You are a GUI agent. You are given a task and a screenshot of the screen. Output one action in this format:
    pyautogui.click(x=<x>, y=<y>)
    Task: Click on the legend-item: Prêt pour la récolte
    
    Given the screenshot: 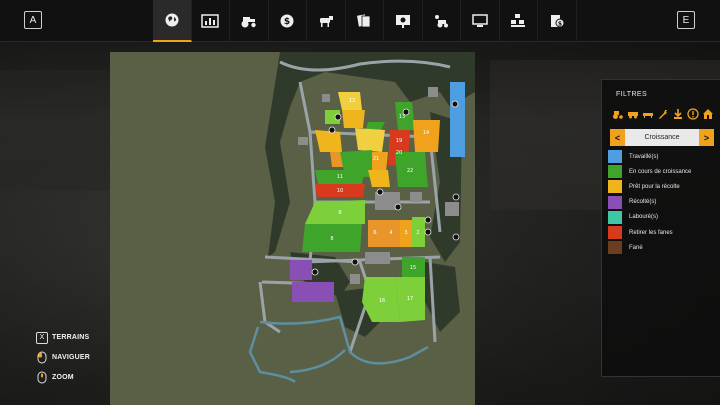 What is the action you would take?
    pyautogui.click(x=662, y=186)
    